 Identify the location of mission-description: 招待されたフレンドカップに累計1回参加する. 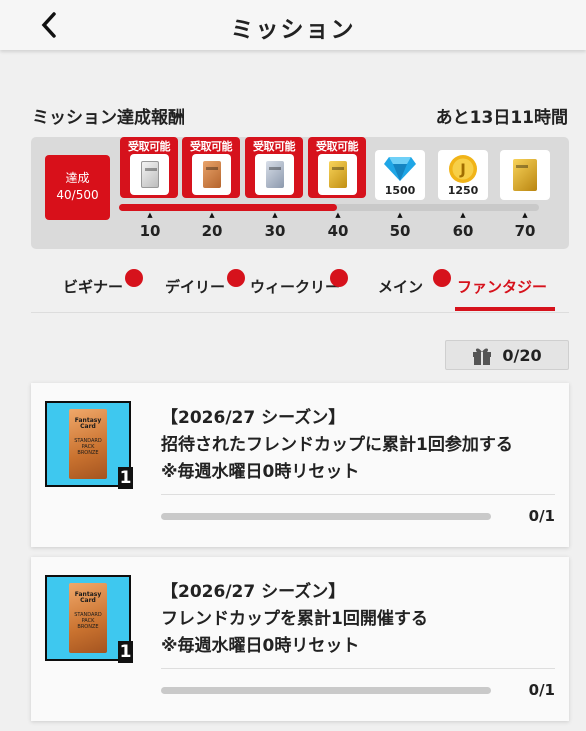
(337, 445).